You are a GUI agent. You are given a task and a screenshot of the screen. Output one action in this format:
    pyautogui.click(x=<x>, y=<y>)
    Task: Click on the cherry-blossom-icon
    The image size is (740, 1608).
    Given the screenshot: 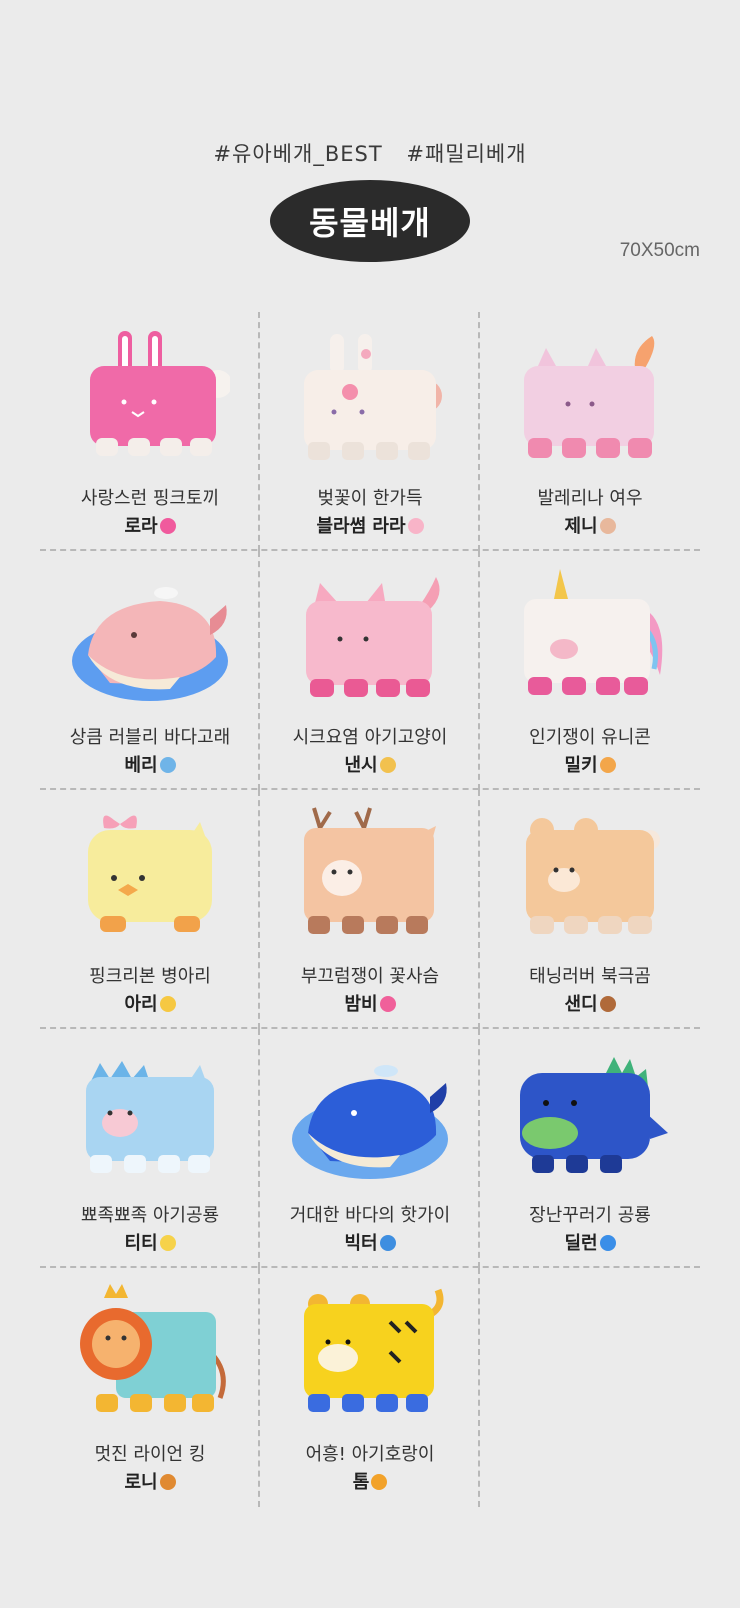 What is the action you would take?
    pyautogui.click(x=415, y=526)
    